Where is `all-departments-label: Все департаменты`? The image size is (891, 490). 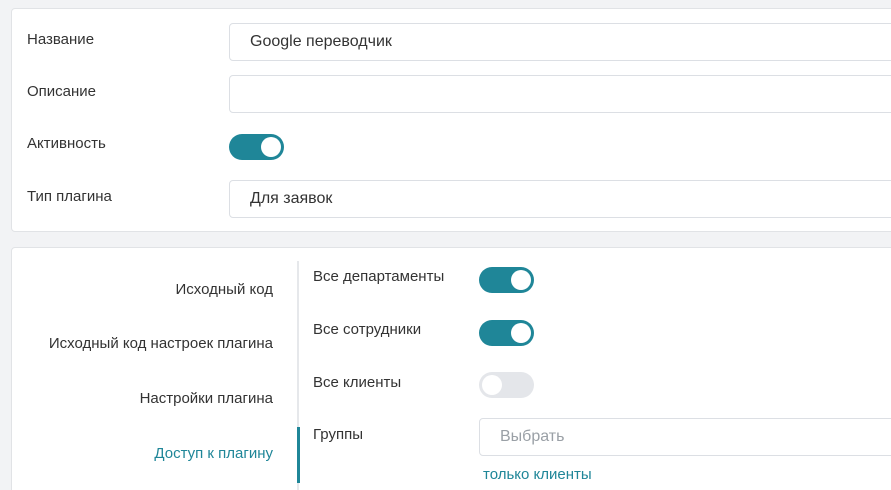
all-departments-label: Все департаменты is located at coordinates (379, 276).